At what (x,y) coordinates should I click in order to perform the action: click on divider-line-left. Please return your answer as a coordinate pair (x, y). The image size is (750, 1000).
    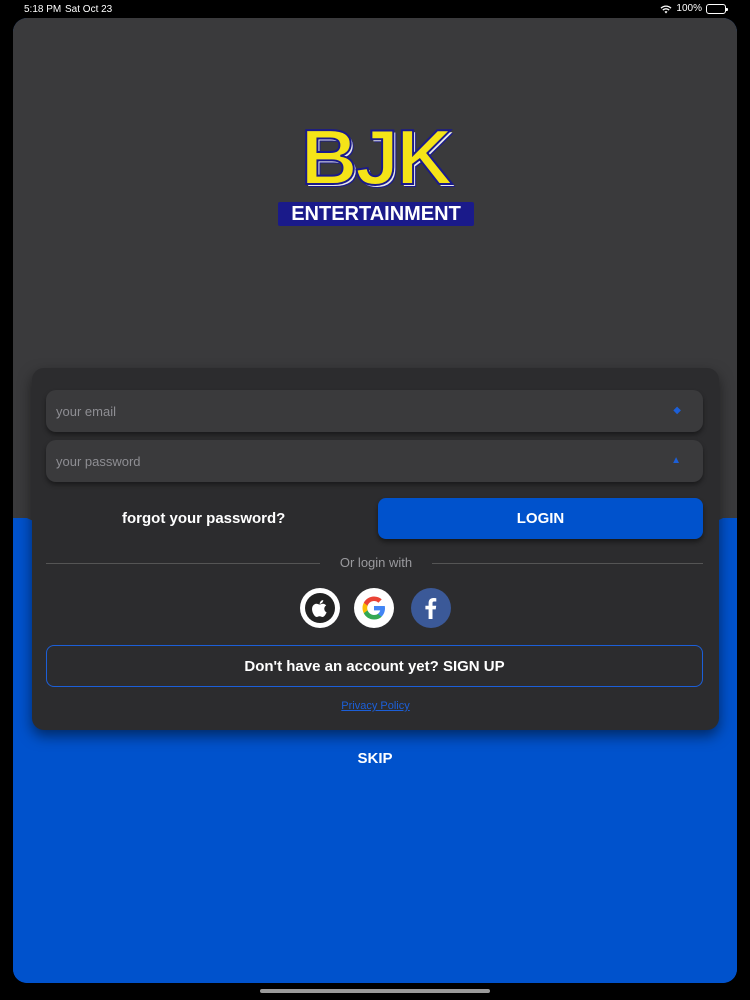
    Looking at the image, I should click on (183, 563).